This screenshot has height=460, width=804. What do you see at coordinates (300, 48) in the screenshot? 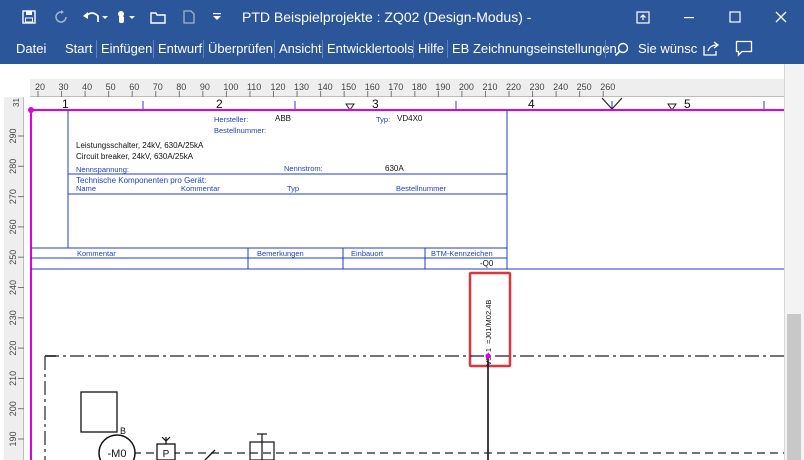
I see `menu-ansicht: Ansicht` at bounding box center [300, 48].